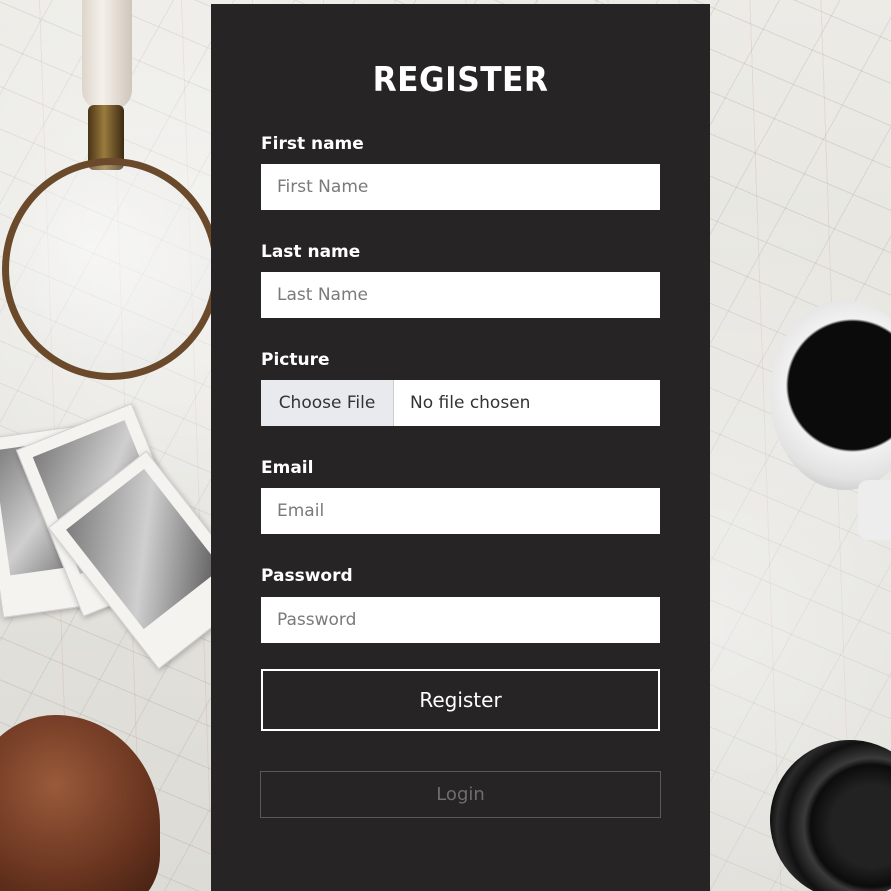  What do you see at coordinates (460, 700) in the screenshot?
I see `register-button: Register` at bounding box center [460, 700].